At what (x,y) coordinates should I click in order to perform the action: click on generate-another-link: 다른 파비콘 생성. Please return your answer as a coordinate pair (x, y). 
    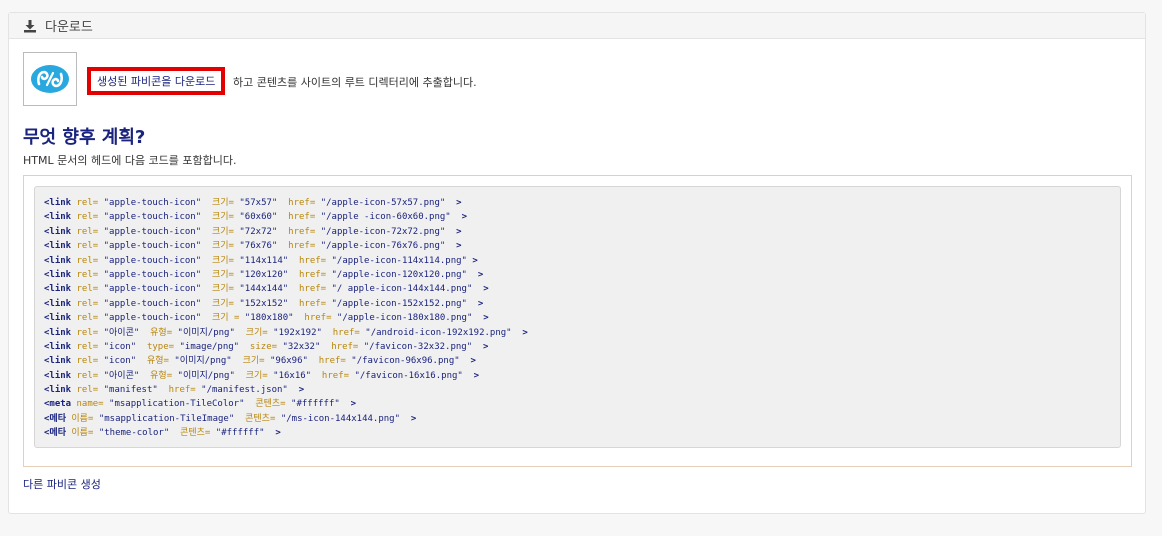
    Looking at the image, I should click on (62, 484).